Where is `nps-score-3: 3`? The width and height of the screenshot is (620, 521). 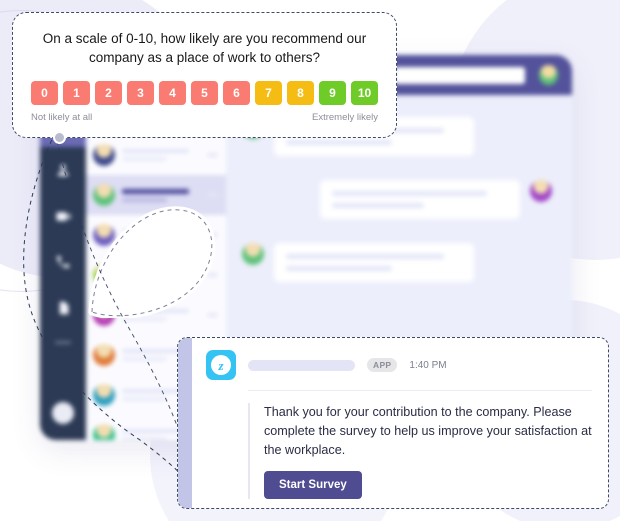
nps-score-3: 3 is located at coordinates (140, 93).